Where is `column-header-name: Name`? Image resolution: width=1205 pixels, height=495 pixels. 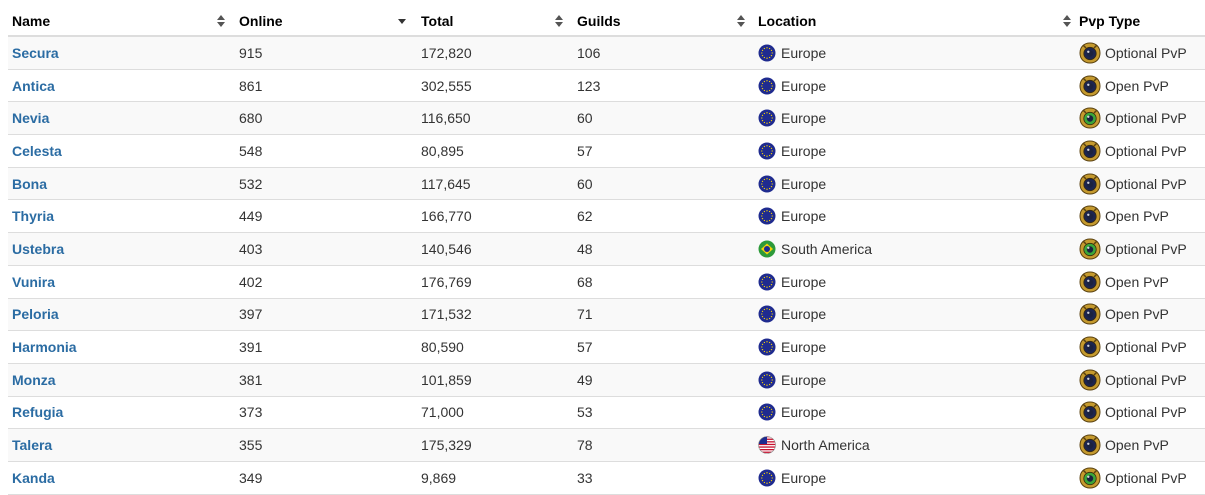 column-header-name: Name is located at coordinates (122, 20).